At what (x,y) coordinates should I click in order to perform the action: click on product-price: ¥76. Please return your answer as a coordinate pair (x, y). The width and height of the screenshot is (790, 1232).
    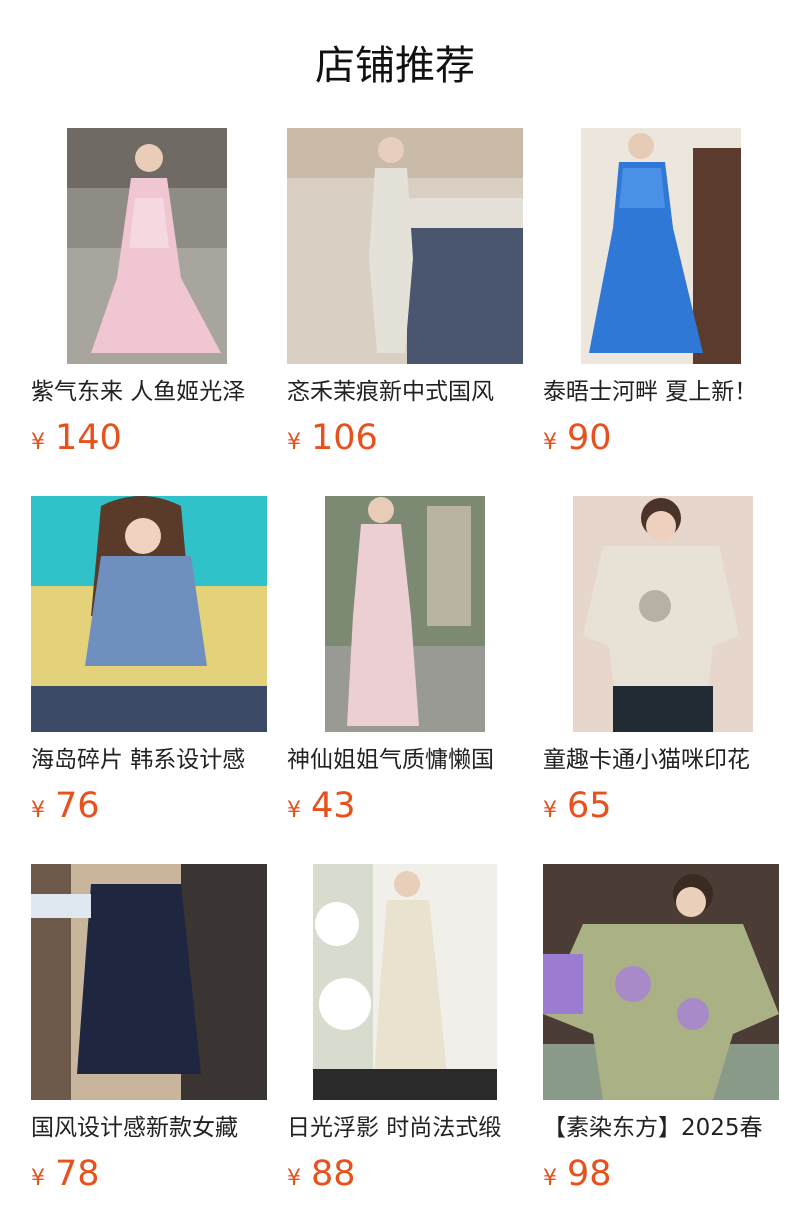
    Looking at the image, I should click on (65, 806).